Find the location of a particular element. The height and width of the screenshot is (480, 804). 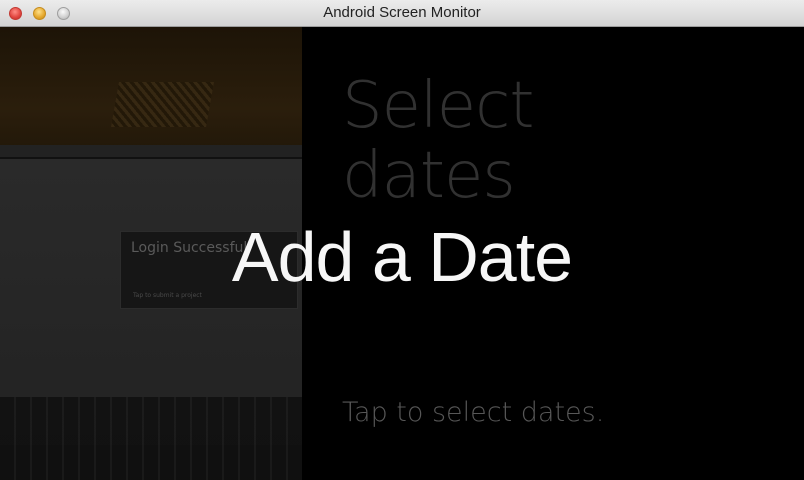

window-title-bar: Android Screen Monitor is located at coordinates (402, 13).